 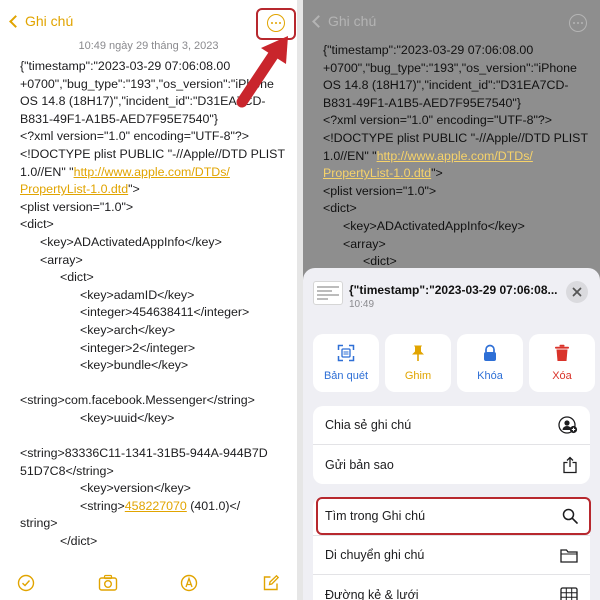 I want to click on note-line: <key>bundle</key>, so click(x=134, y=365).